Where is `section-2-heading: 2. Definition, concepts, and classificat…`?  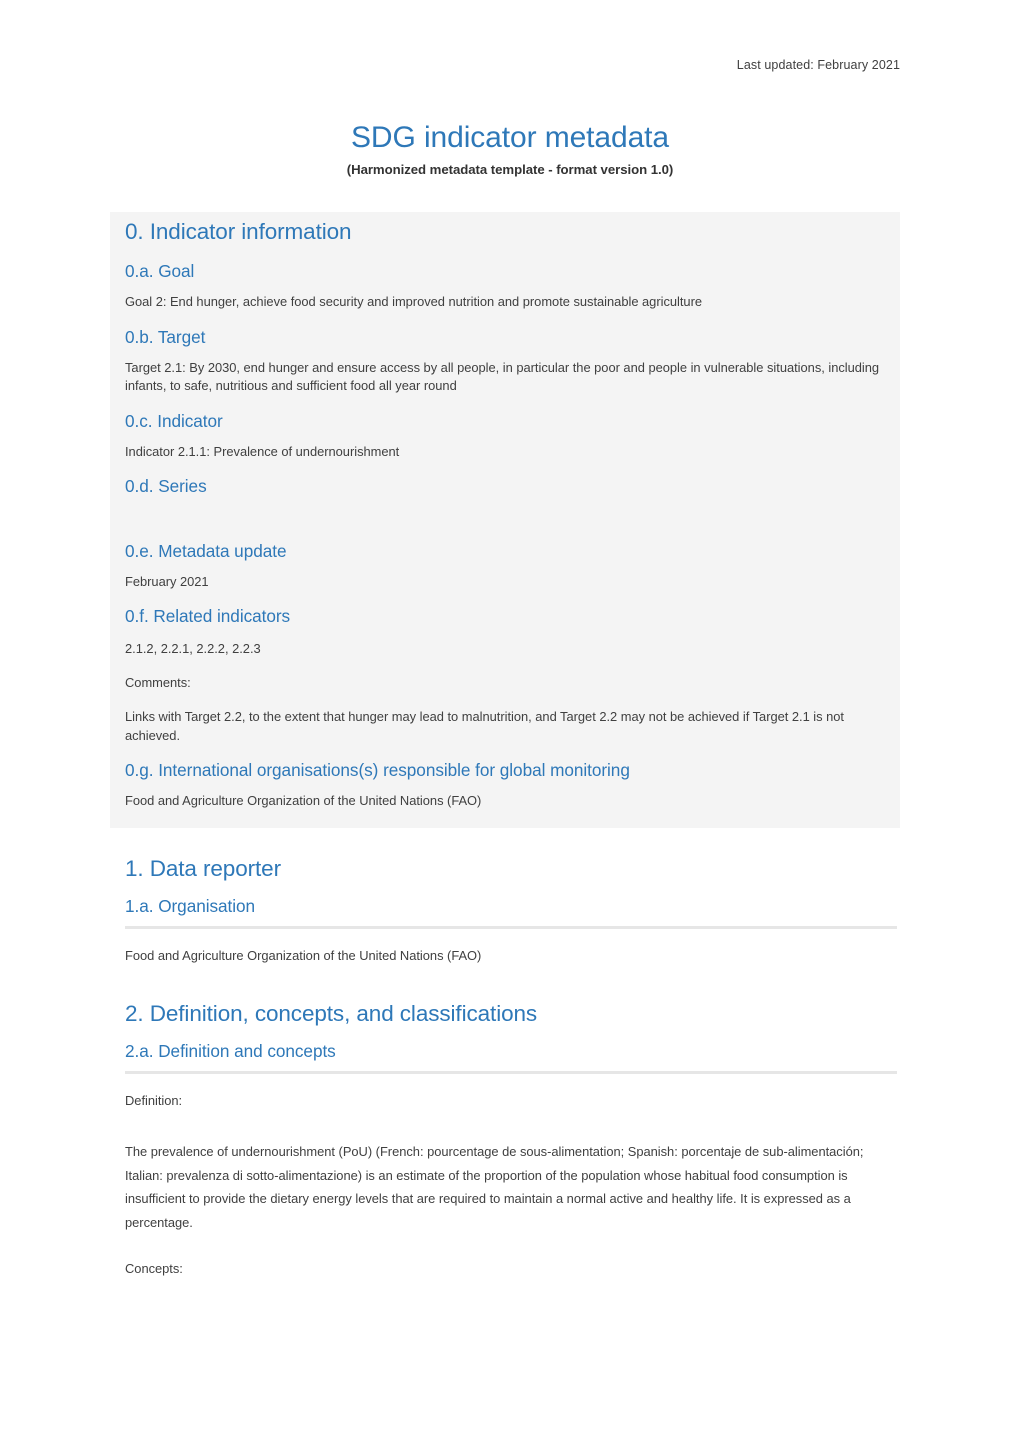 section-2-heading: 2. Definition, concepts, and classificat… is located at coordinates (331, 1013).